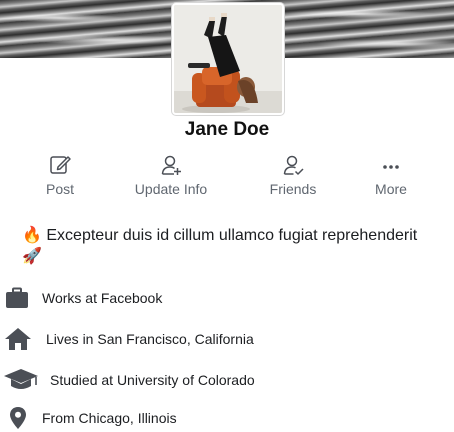  I want to click on profile-name: Jane Doe, so click(227, 129).